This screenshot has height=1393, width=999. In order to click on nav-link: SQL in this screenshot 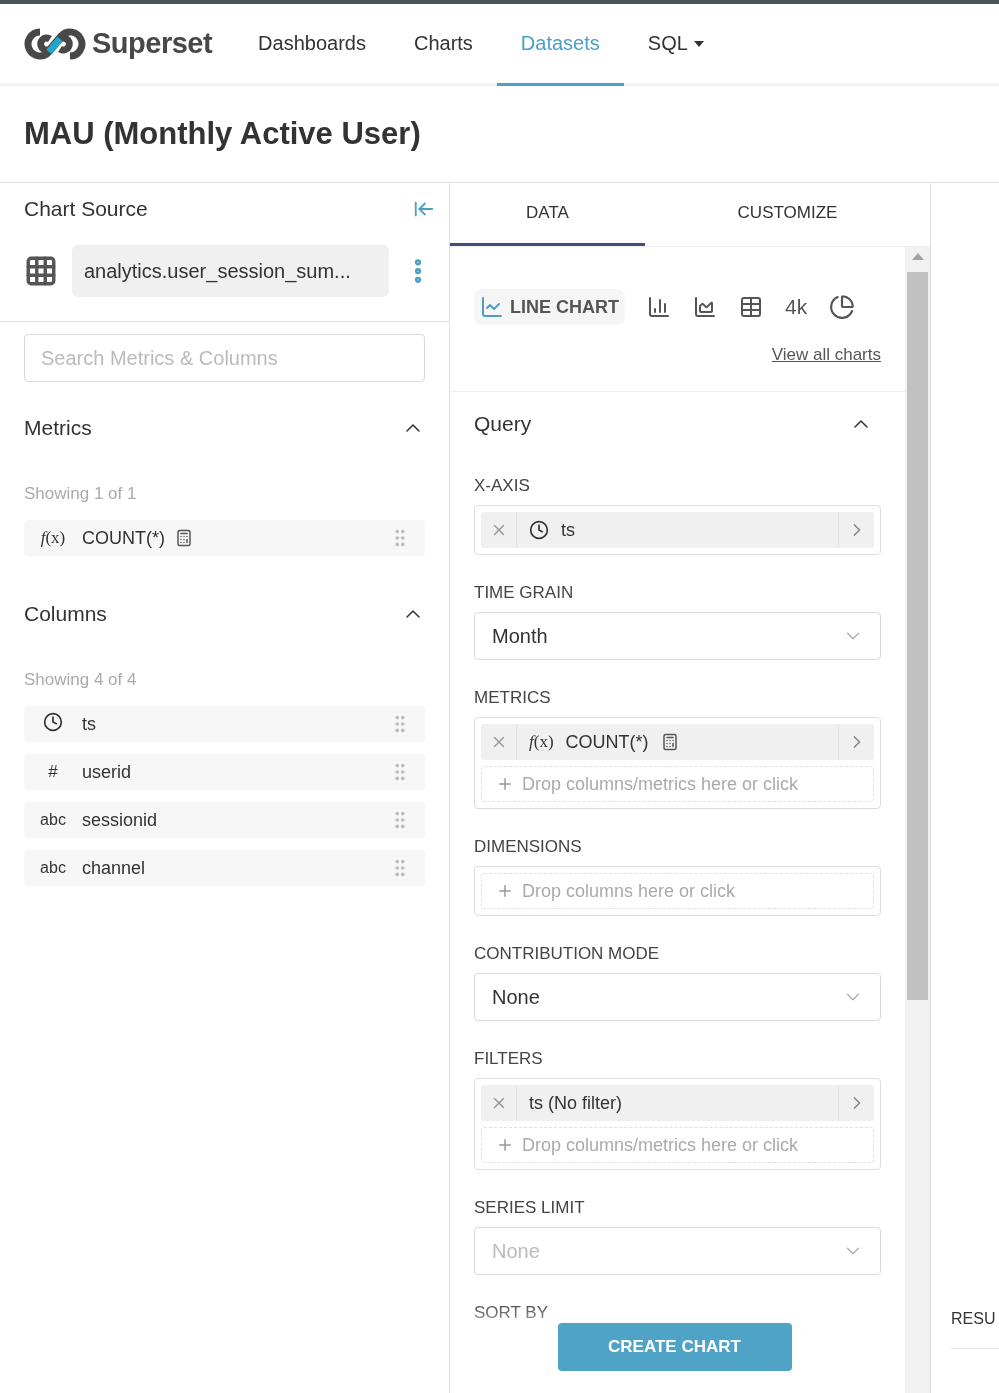, I will do `click(675, 45)`.